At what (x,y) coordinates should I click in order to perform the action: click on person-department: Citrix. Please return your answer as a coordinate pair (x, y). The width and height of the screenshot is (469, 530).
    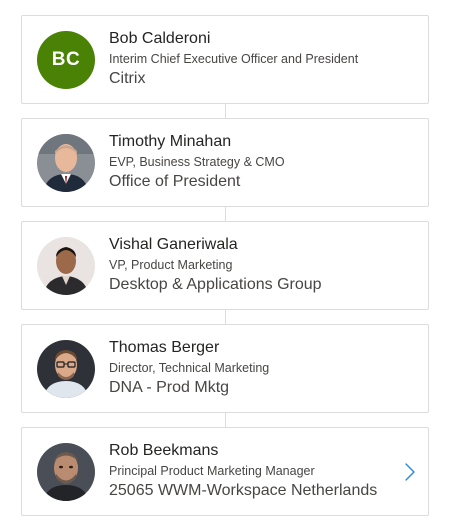
    Looking at the image, I should click on (127, 78).